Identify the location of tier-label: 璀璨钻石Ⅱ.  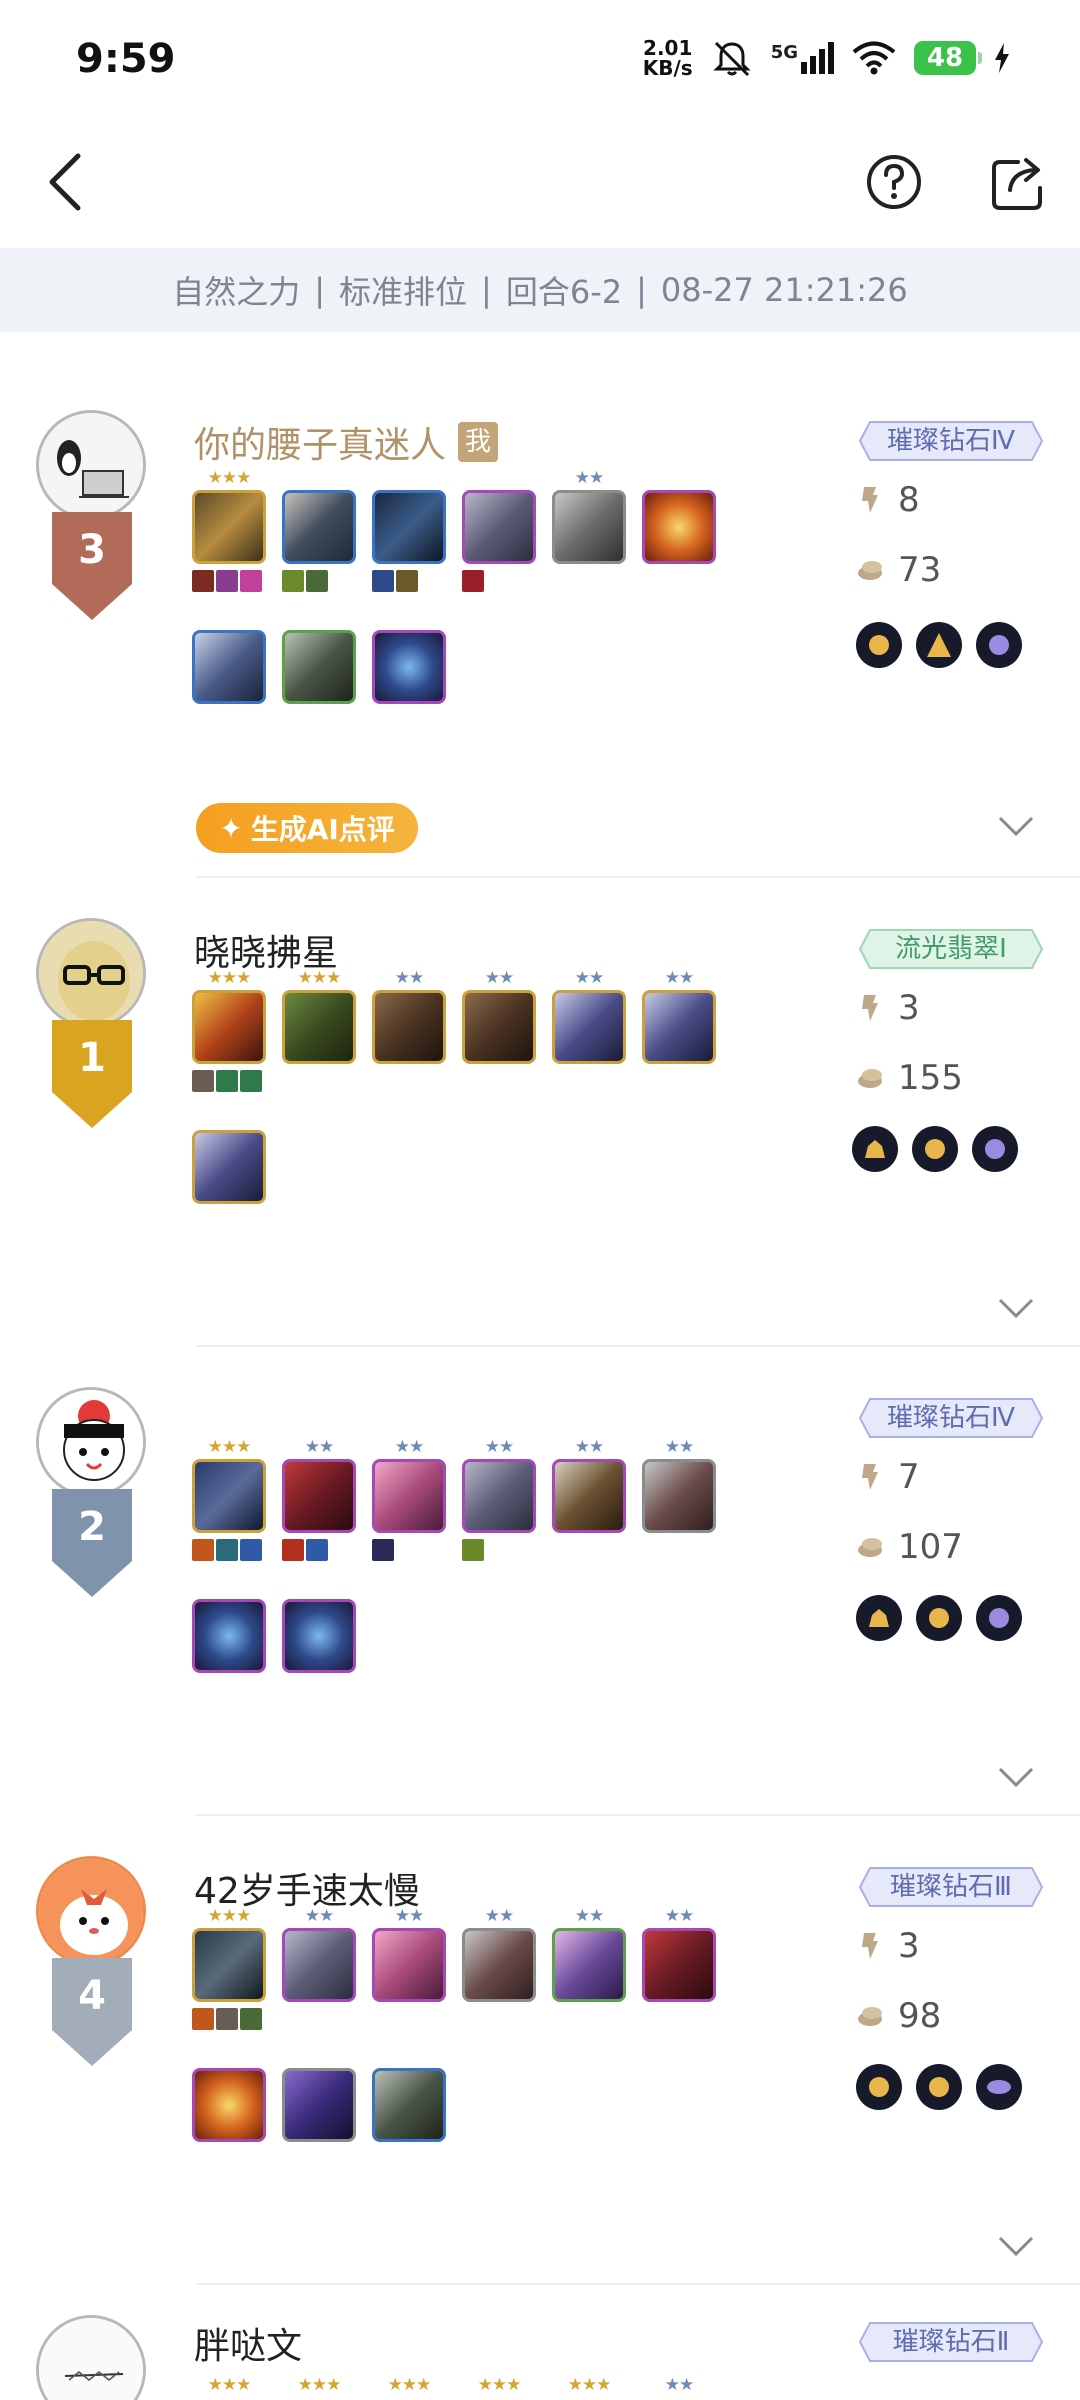
(951, 2342).